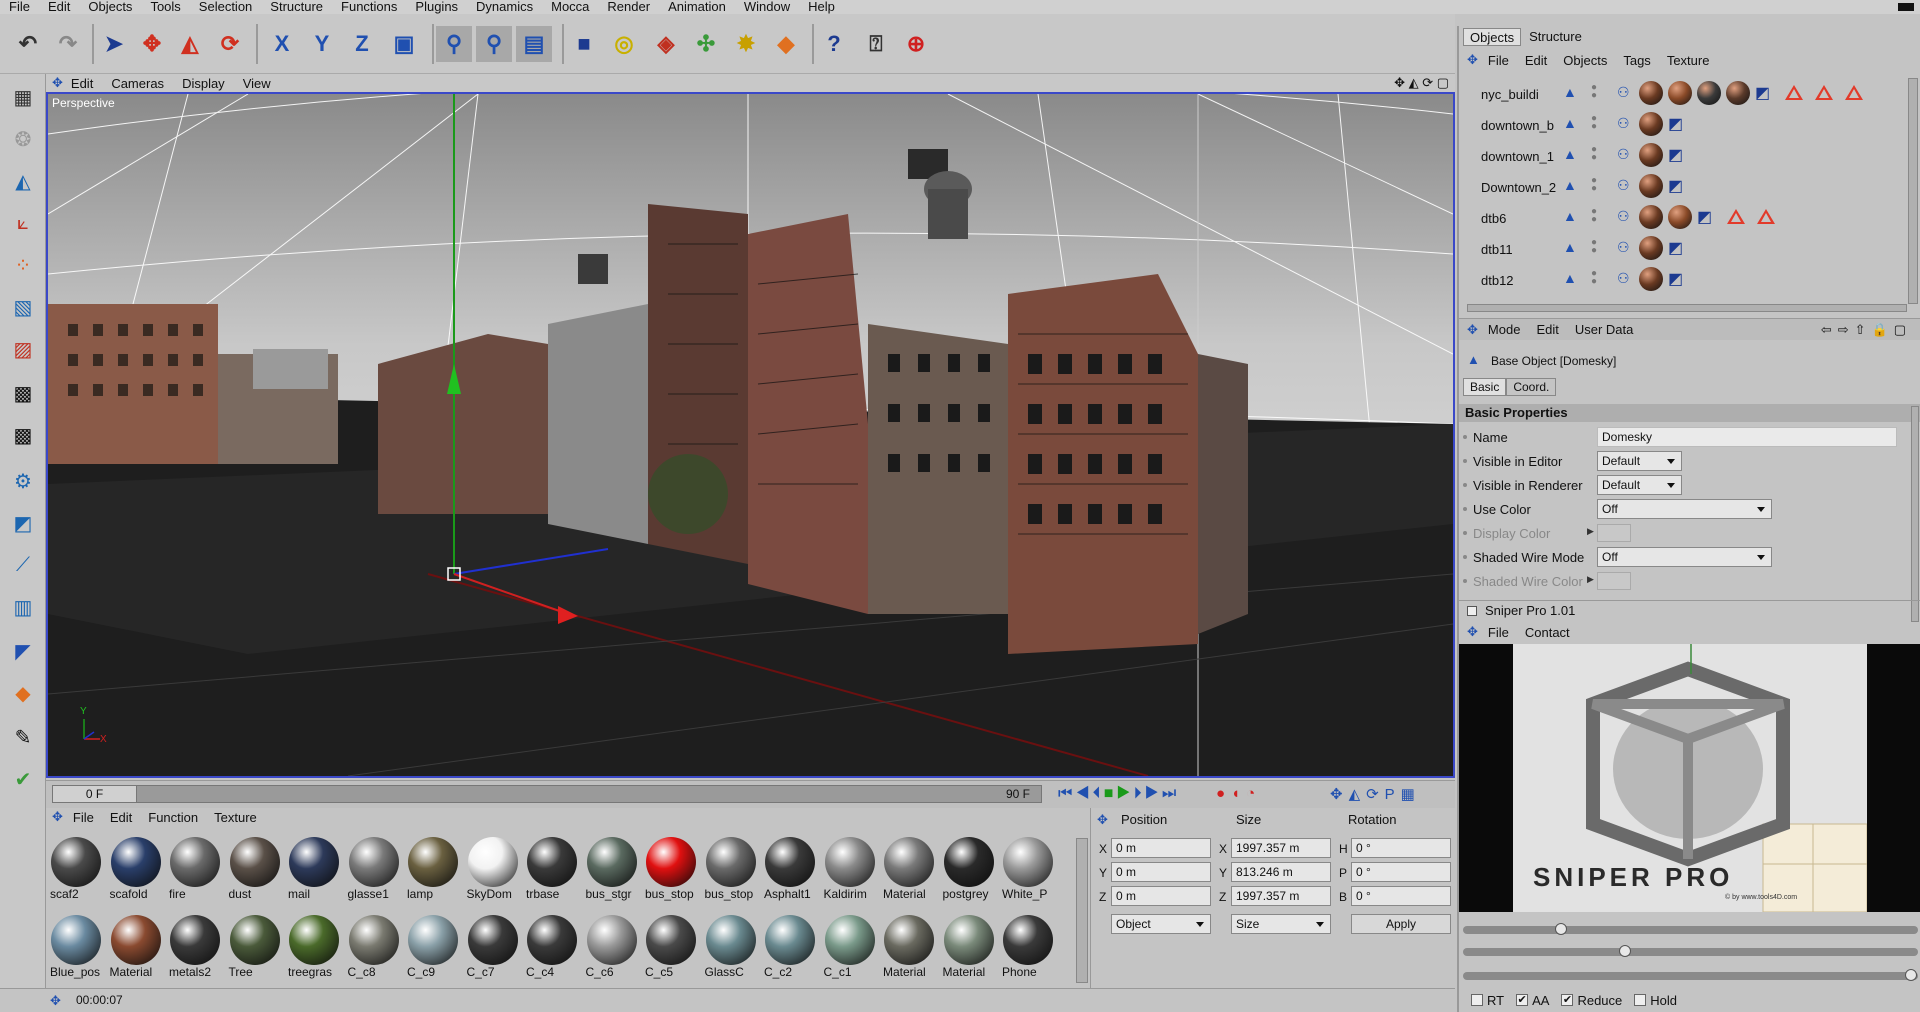 This screenshot has height=1012, width=1920. Describe the element at coordinates (1531, 387) in the screenshot. I see `tab-coord: Coord.` at that location.